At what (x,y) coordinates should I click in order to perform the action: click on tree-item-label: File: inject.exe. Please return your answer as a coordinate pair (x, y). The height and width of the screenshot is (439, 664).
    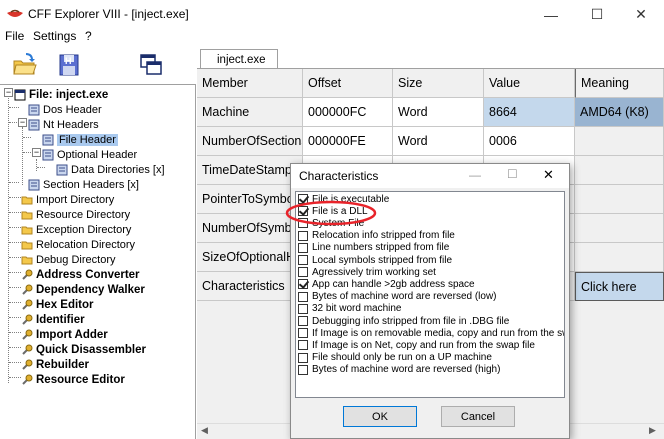
    Looking at the image, I should click on (69, 94).